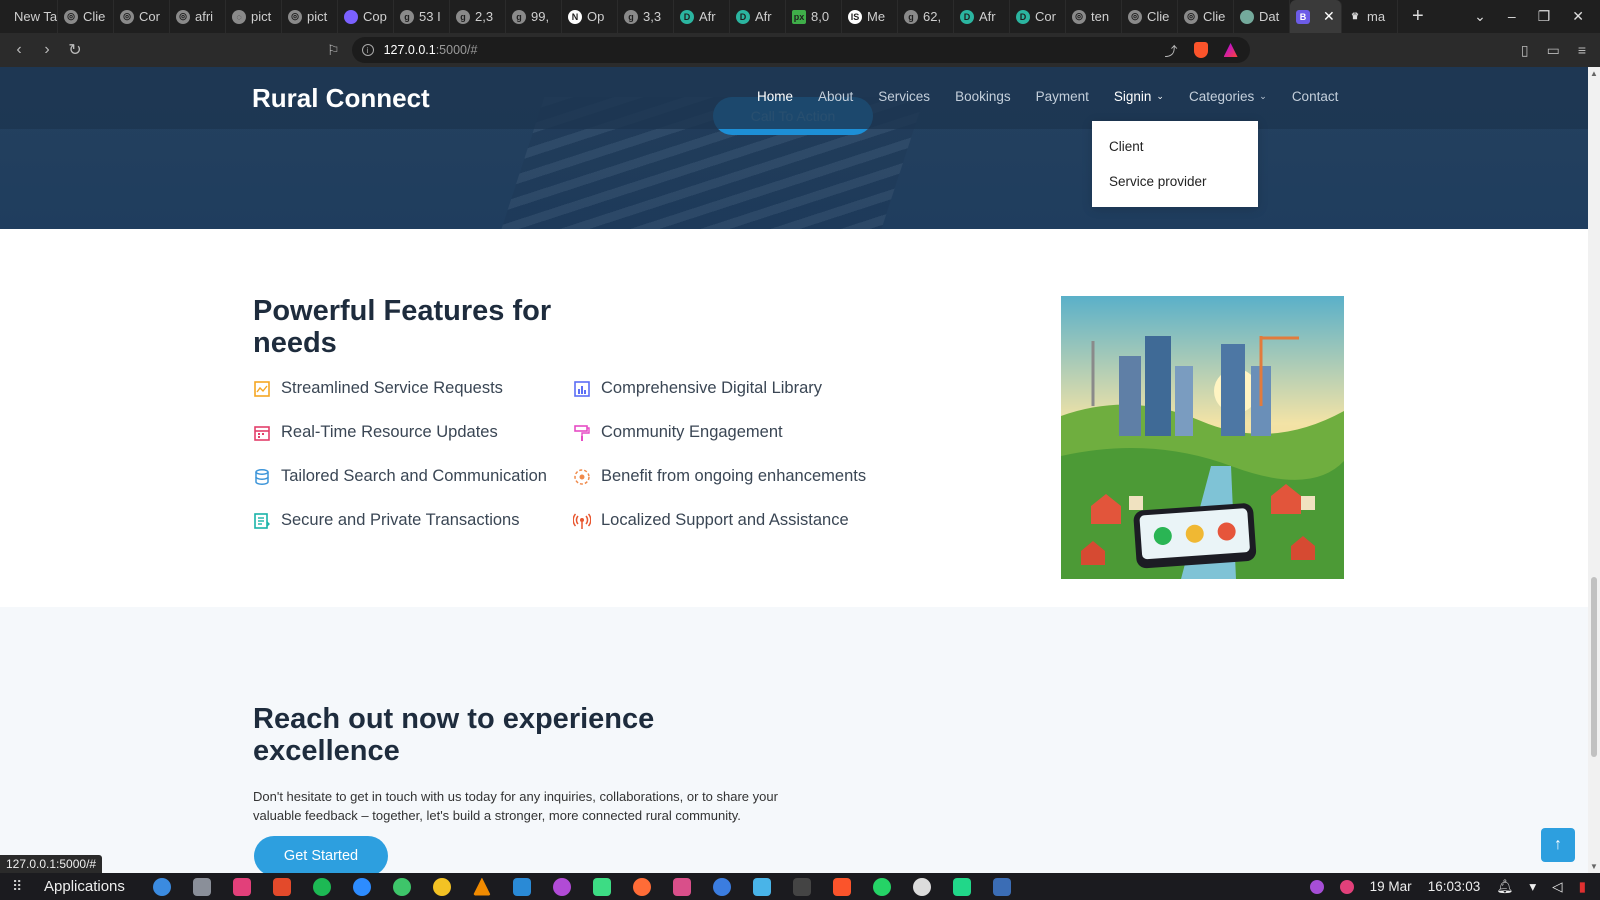 Image resolution: width=1600 pixels, height=900 pixels. What do you see at coordinates (1316, 886) in the screenshot?
I see `firefox-tray-icon` at bounding box center [1316, 886].